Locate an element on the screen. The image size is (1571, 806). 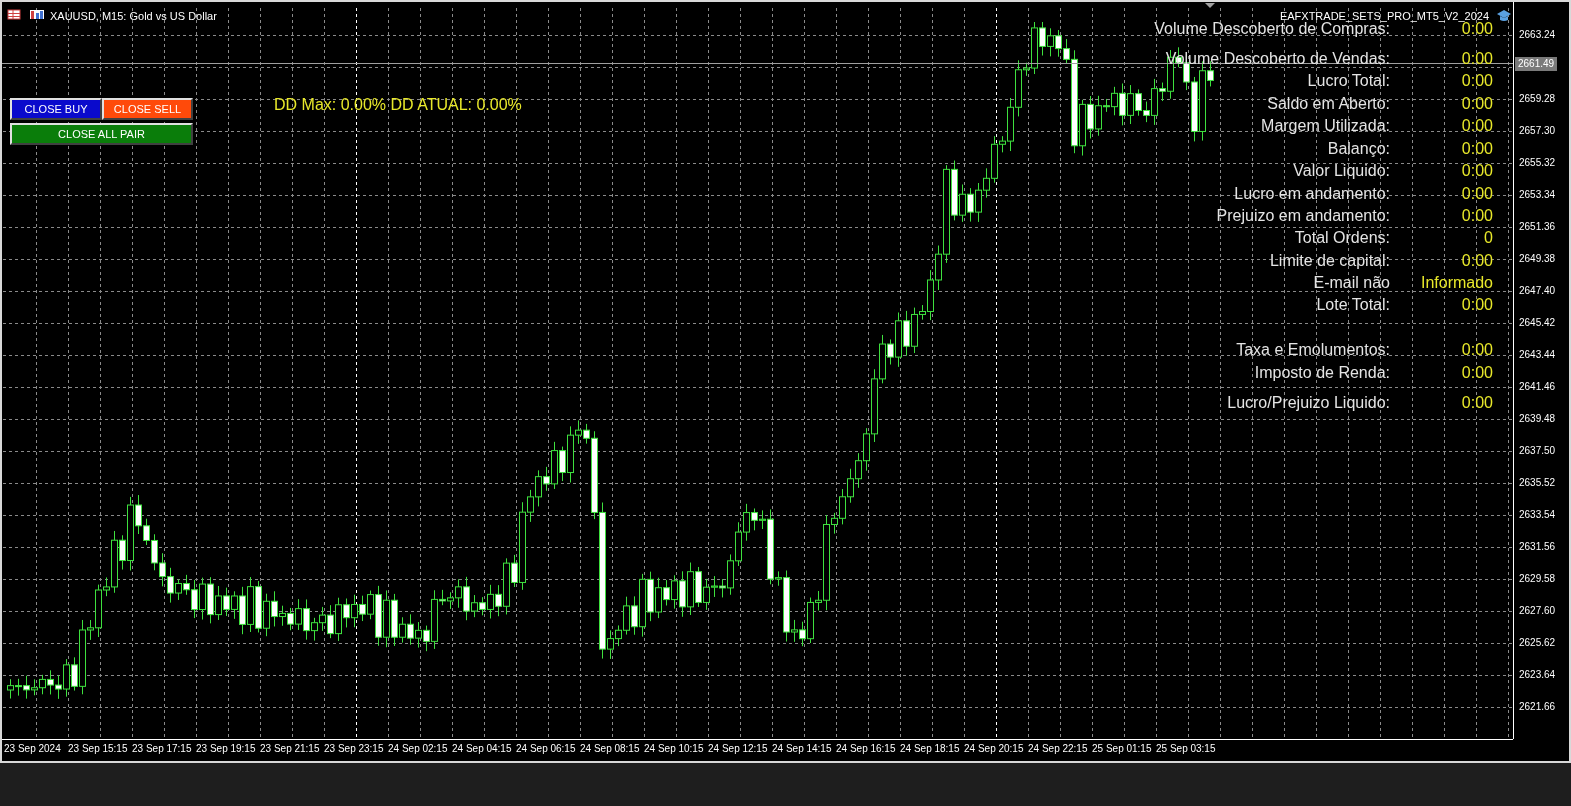
panel-label: Lucro em andamento: is located at coordinates (1312, 194).